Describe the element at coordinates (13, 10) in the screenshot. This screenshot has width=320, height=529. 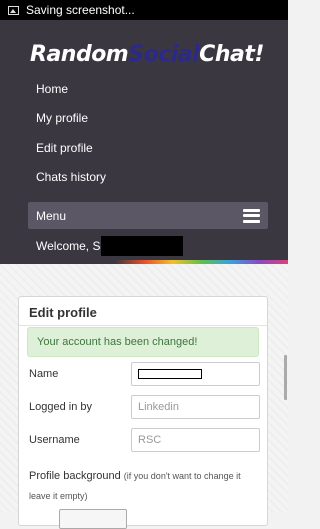
I see `image-icon` at that location.